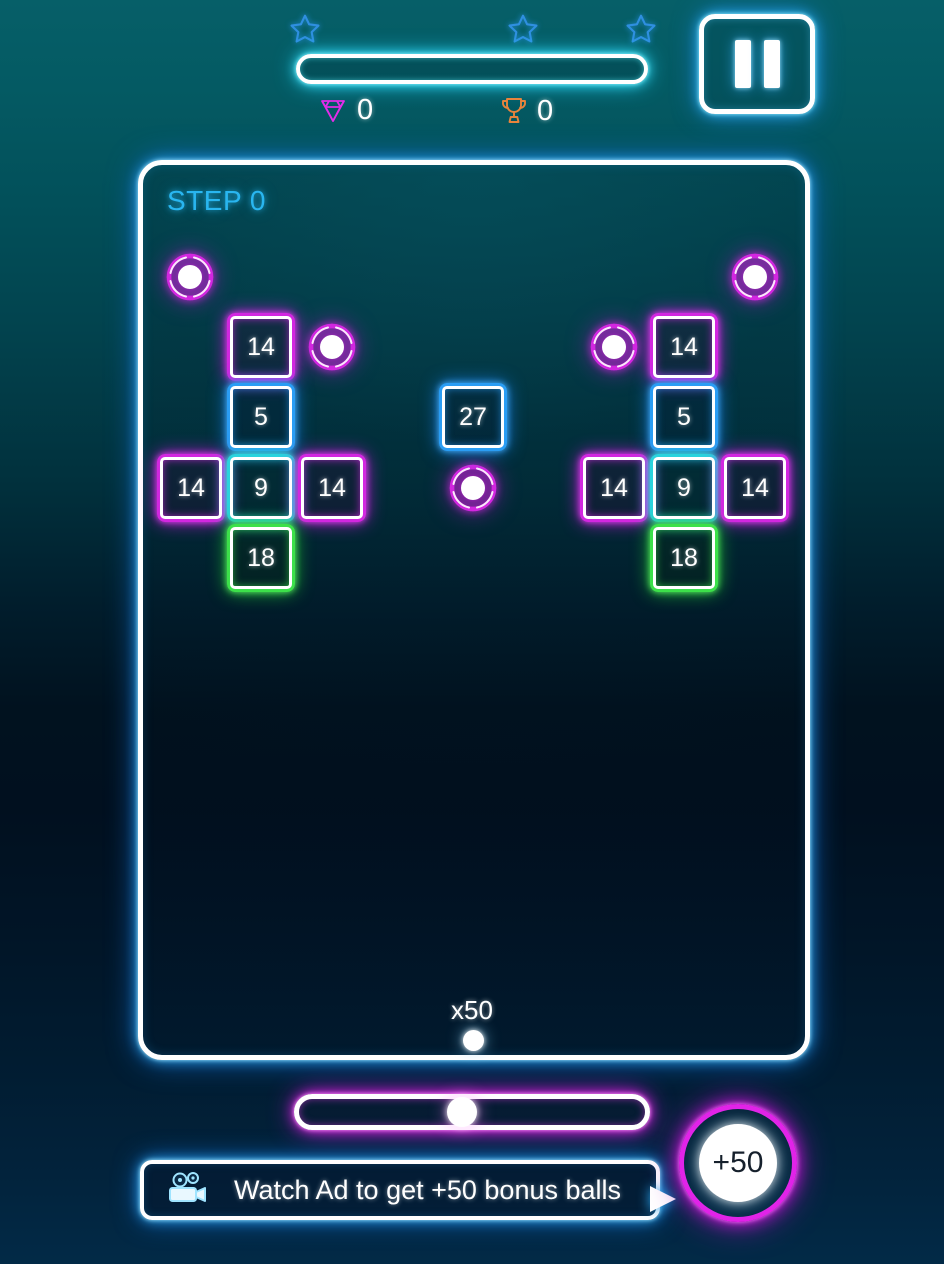 This screenshot has height=1264, width=944. Describe the element at coordinates (428, 1189) in the screenshot. I see `watch-ad-label: Watch Ad to get +50 bonus balls` at that location.